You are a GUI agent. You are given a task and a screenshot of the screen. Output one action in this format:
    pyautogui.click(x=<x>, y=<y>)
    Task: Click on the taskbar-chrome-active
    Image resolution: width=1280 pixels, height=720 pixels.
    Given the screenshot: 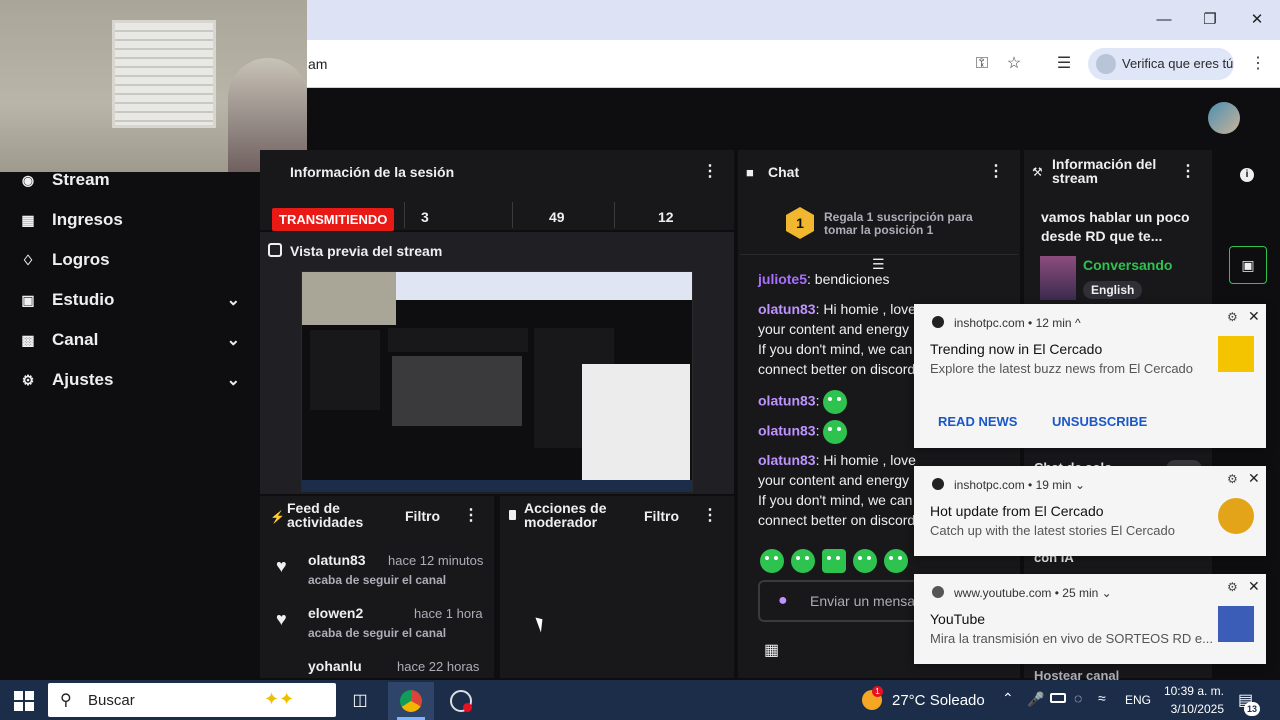 What is the action you would take?
    pyautogui.click(x=411, y=701)
    